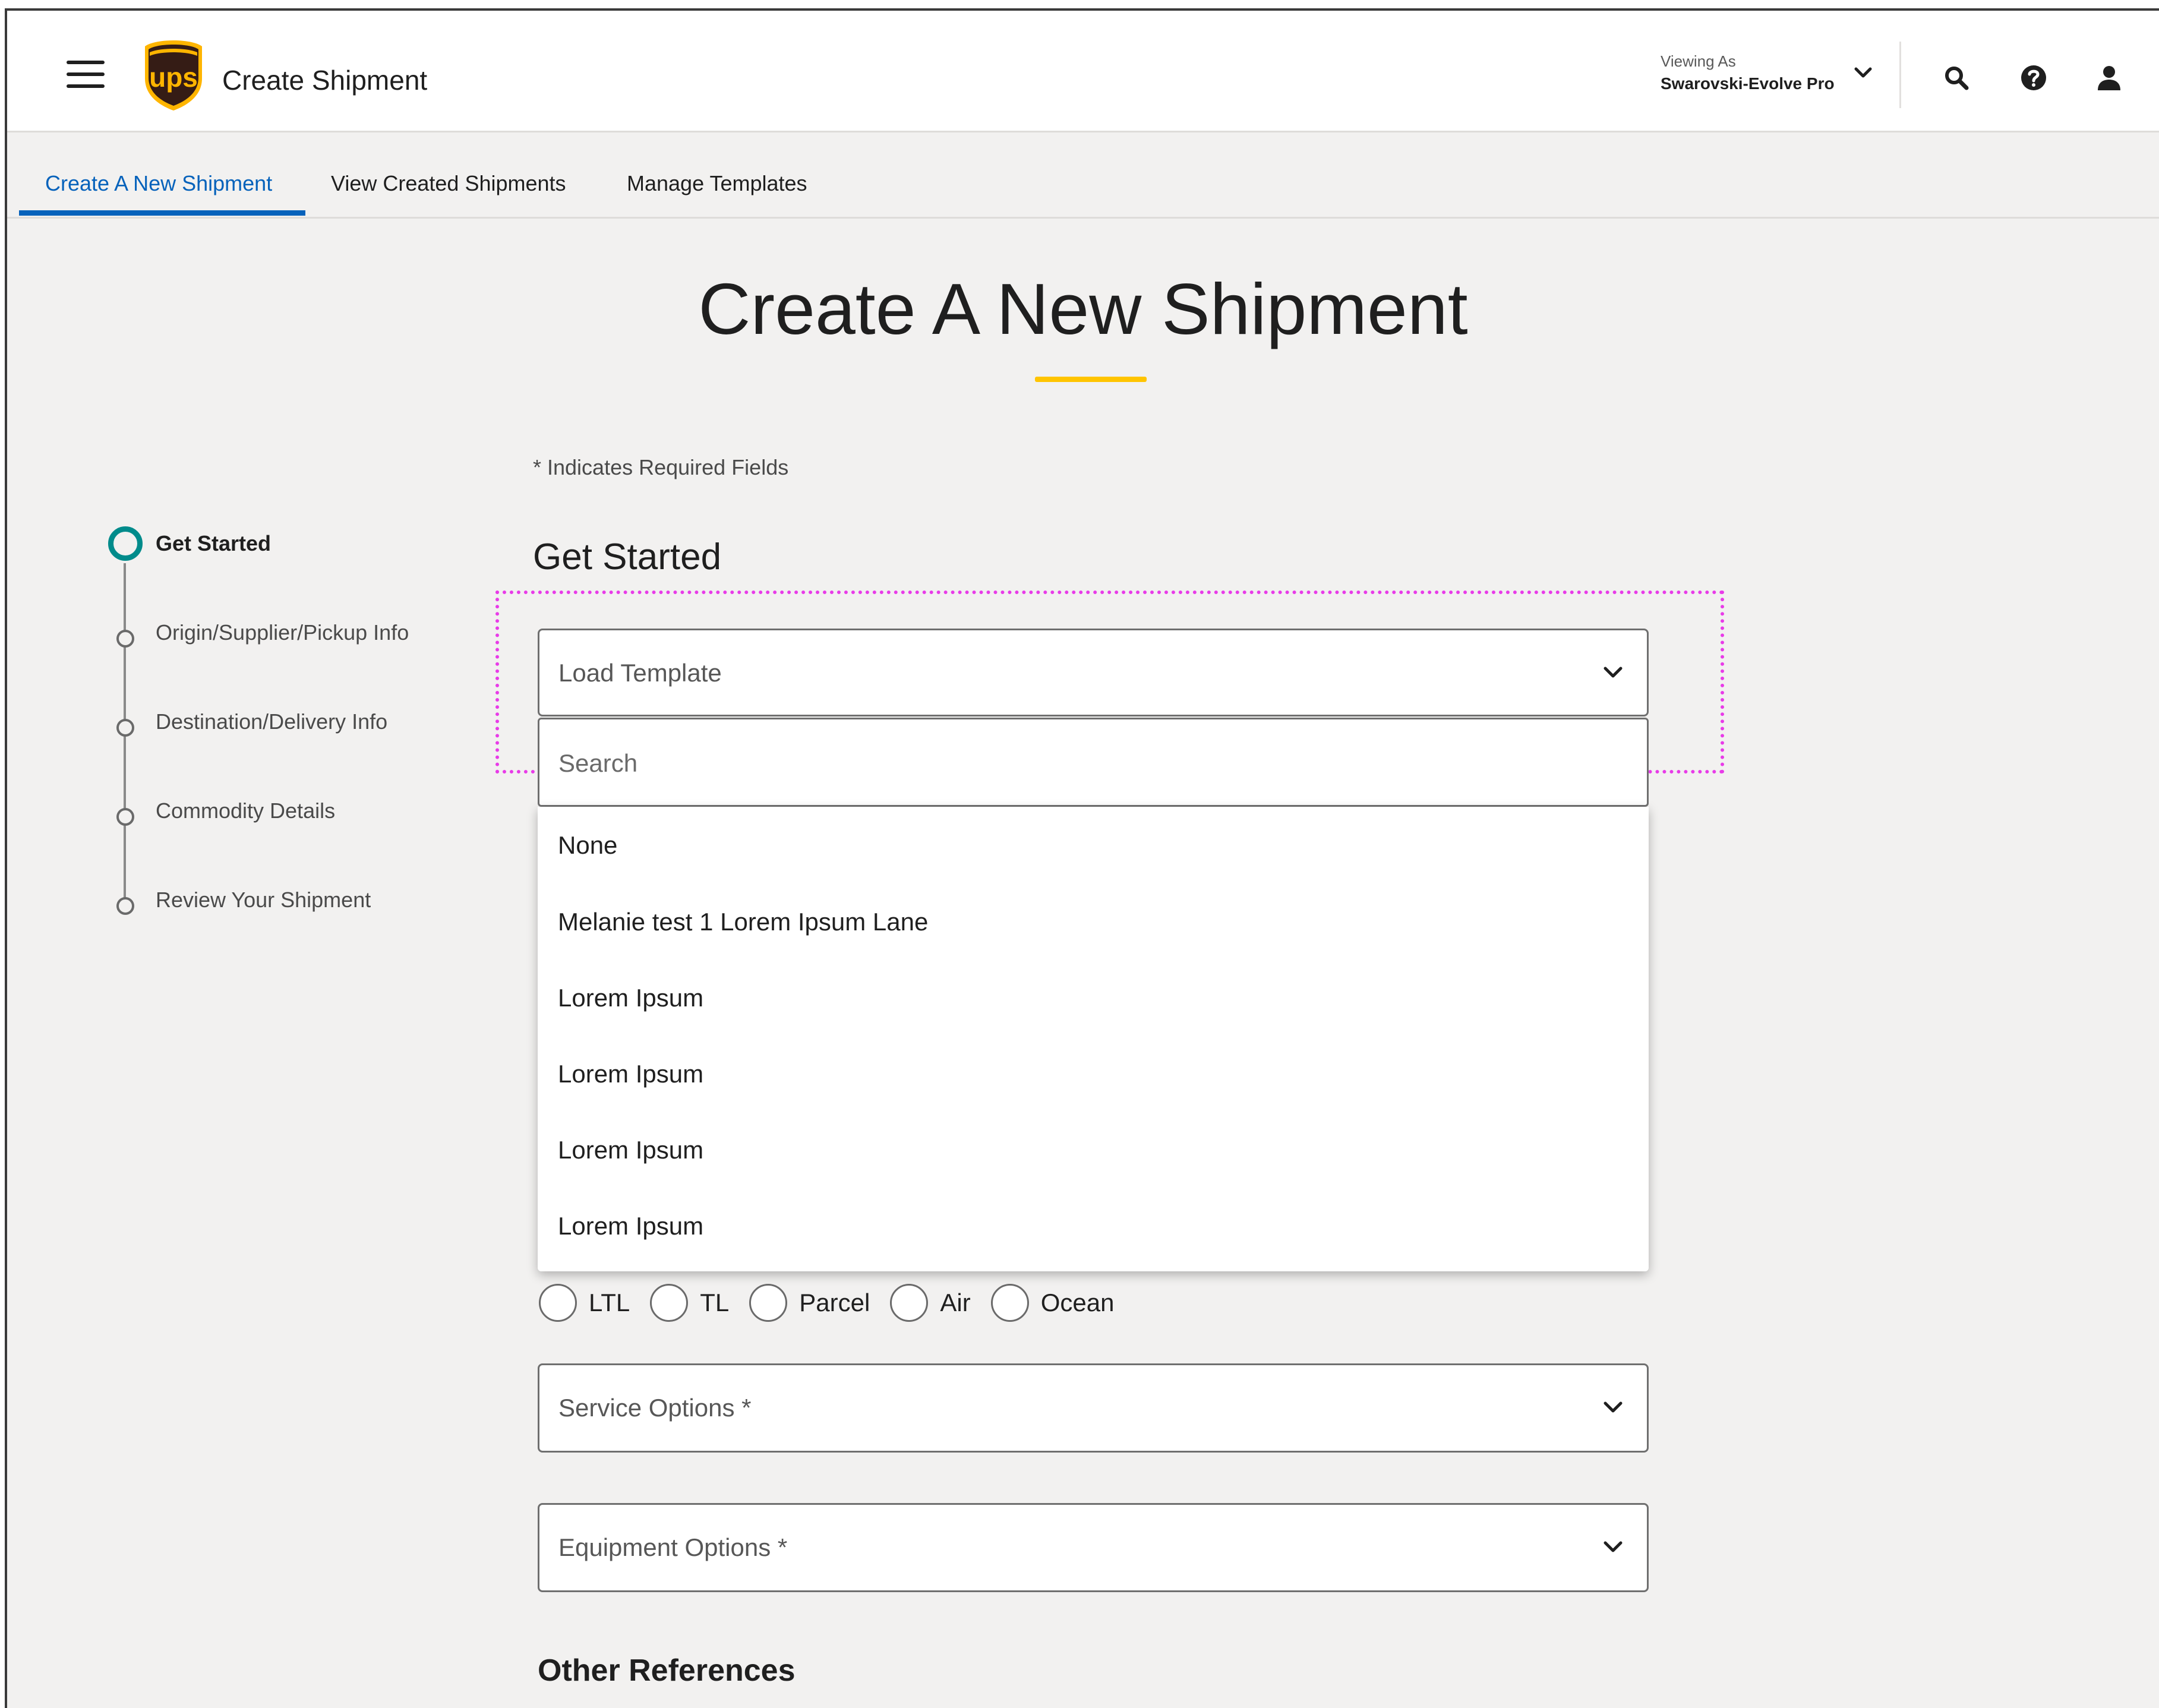 This screenshot has height=1708, width=2159. What do you see at coordinates (158, 176) in the screenshot?
I see `tab-create-new-shipment: Create A New Shipment` at bounding box center [158, 176].